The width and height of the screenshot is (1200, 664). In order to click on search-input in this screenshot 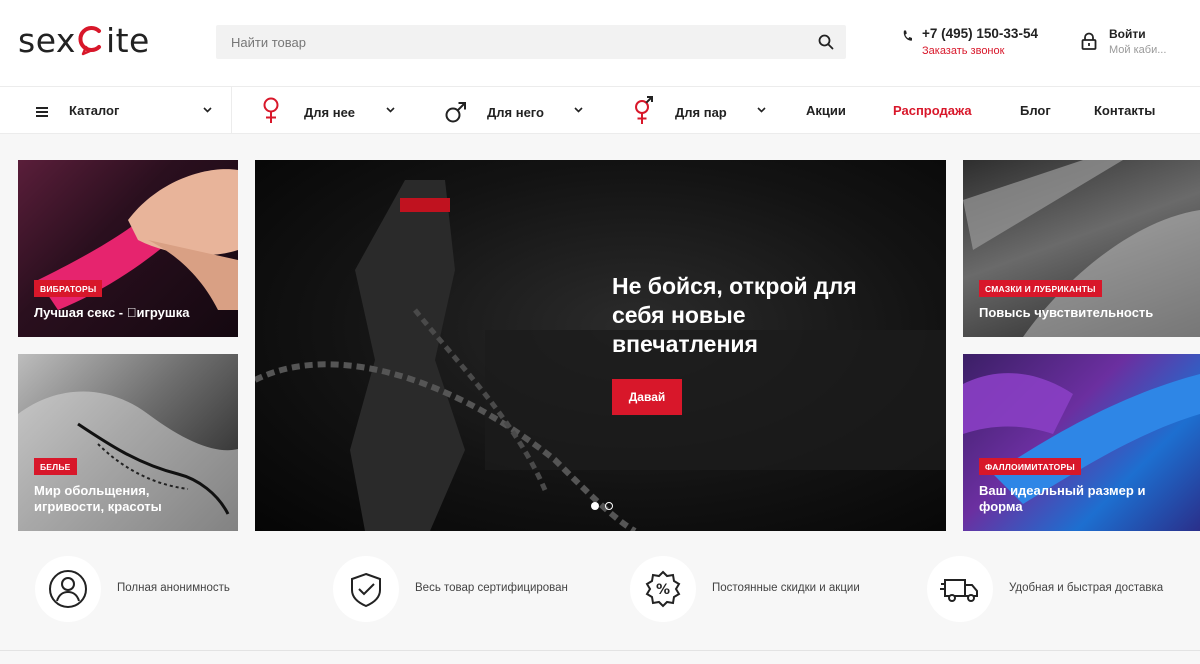, I will do `click(511, 42)`.